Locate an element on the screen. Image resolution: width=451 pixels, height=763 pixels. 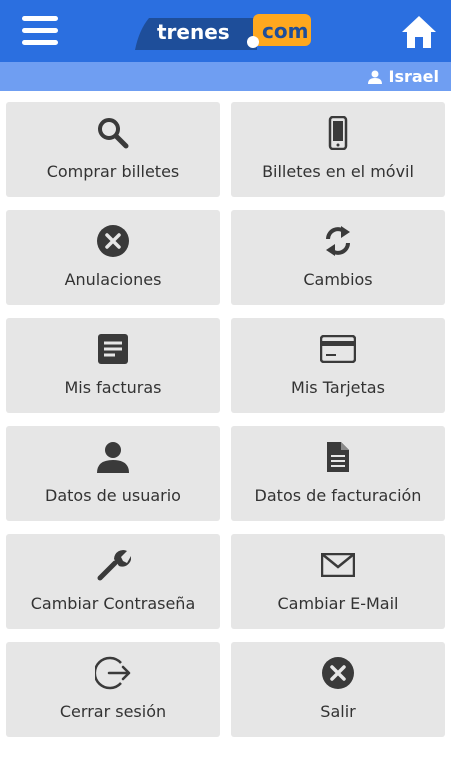
tile-comprar-billetes: Comprar billetes is located at coordinates (113, 149).